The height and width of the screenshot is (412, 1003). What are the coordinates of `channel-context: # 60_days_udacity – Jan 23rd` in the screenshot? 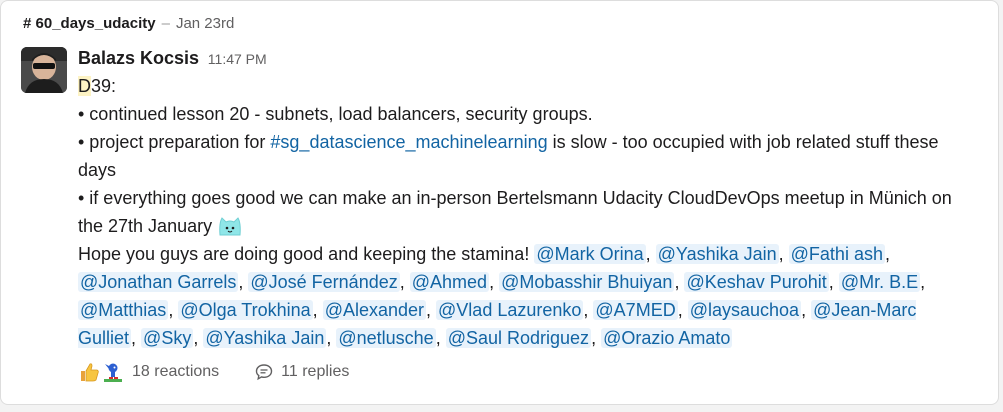 It's located at (128, 23).